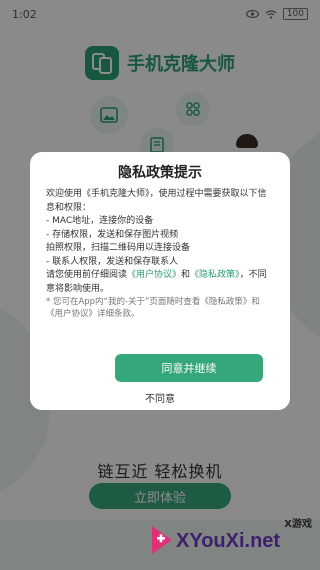 This screenshot has width=320, height=570. Describe the element at coordinates (118, 248) in the screenshot. I see `permission-item: 拍照权限，扫描二维码用以连接设备` at that location.